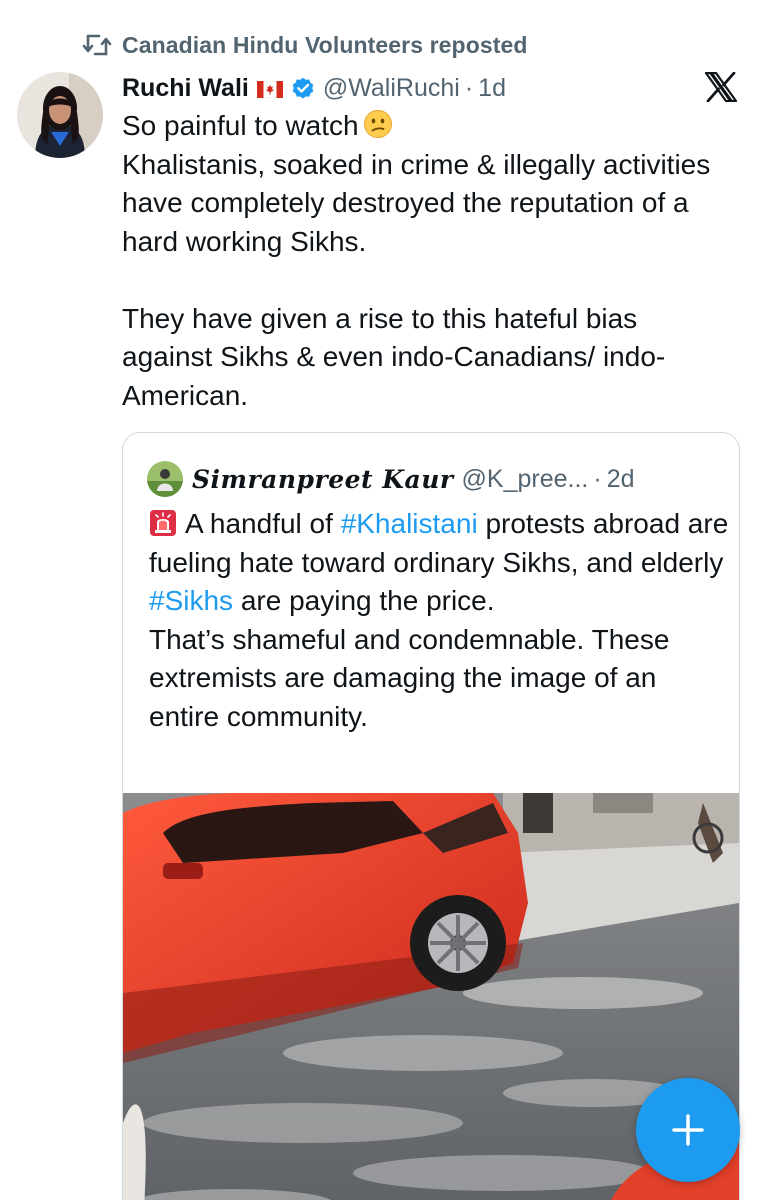 The height and width of the screenshot is (1200, 757). I want to click on repost-context: Canadian Hindu Volunteers reposted, so click(305, 45).